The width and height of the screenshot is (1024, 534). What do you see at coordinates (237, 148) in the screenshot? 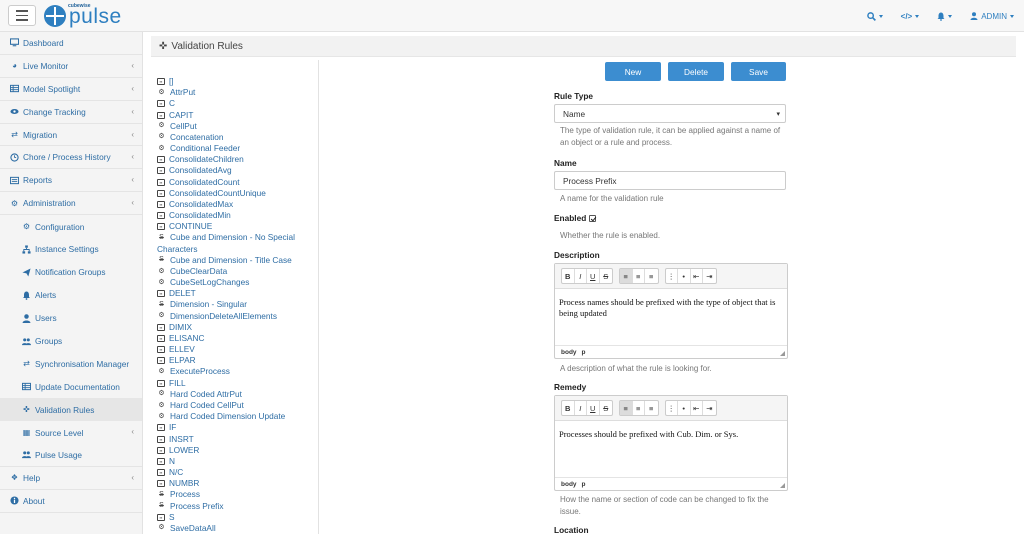
I see `rule-list-item: ⚙ Conditional Feeder` at bounding box center [237, 148].